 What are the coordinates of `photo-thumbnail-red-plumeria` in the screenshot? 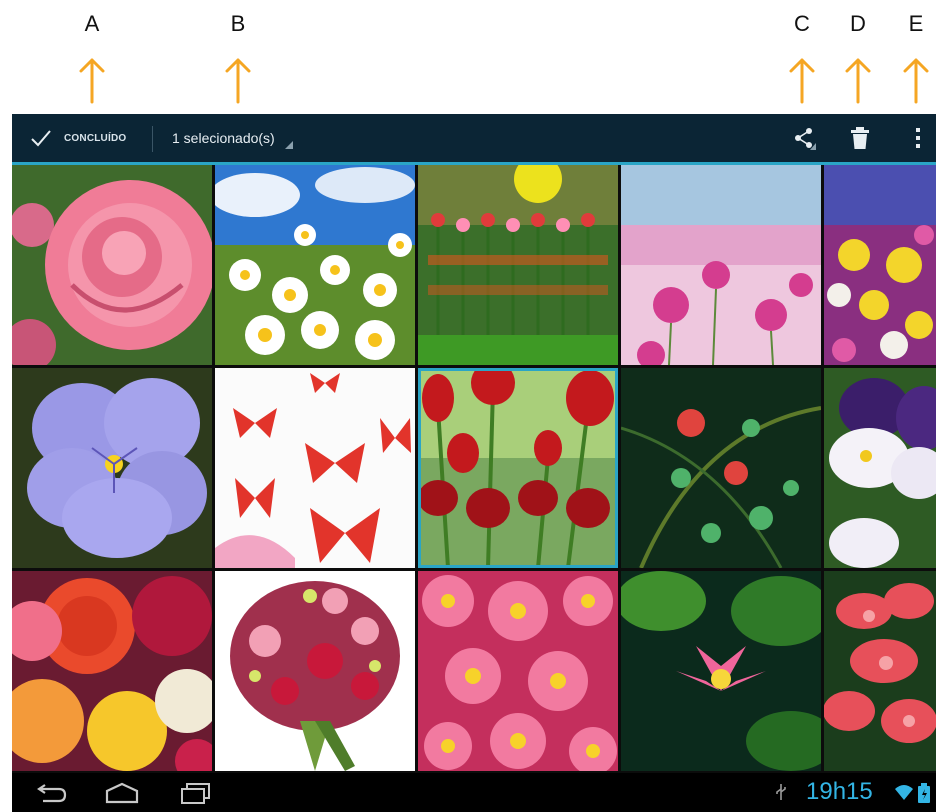 It's located at (880, 671).